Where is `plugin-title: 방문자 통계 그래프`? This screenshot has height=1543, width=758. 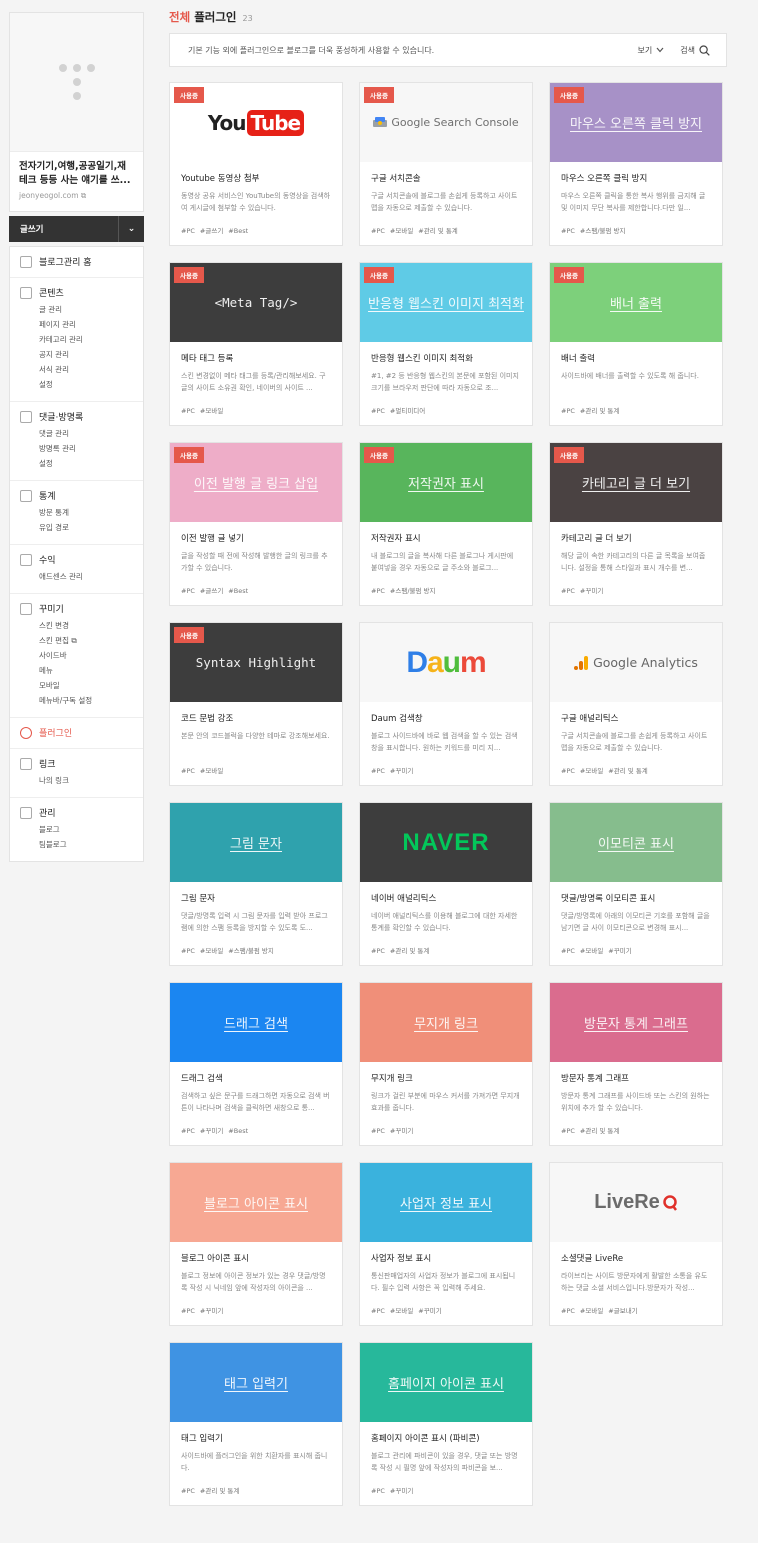 plugin-title: 방문자 통계 그래프 is located at coordinates (595, 1079).